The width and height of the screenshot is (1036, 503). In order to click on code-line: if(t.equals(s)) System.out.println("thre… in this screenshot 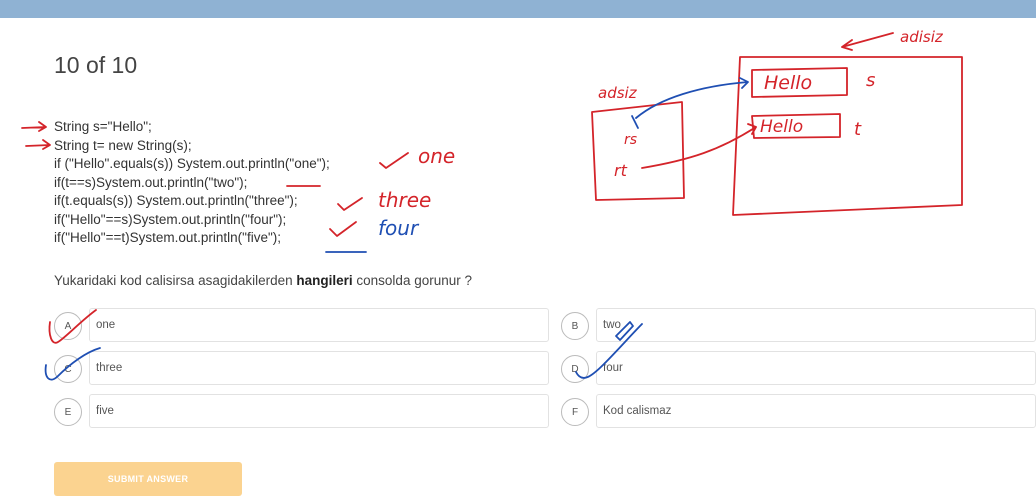, I will do `click(176, 200)`.